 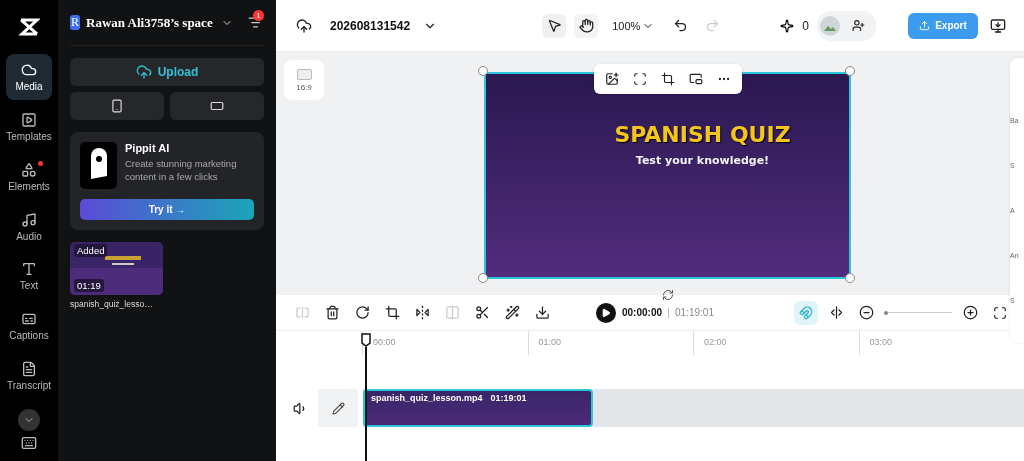 I want to click on zoom-out-icon, so click(x=866, y=312).